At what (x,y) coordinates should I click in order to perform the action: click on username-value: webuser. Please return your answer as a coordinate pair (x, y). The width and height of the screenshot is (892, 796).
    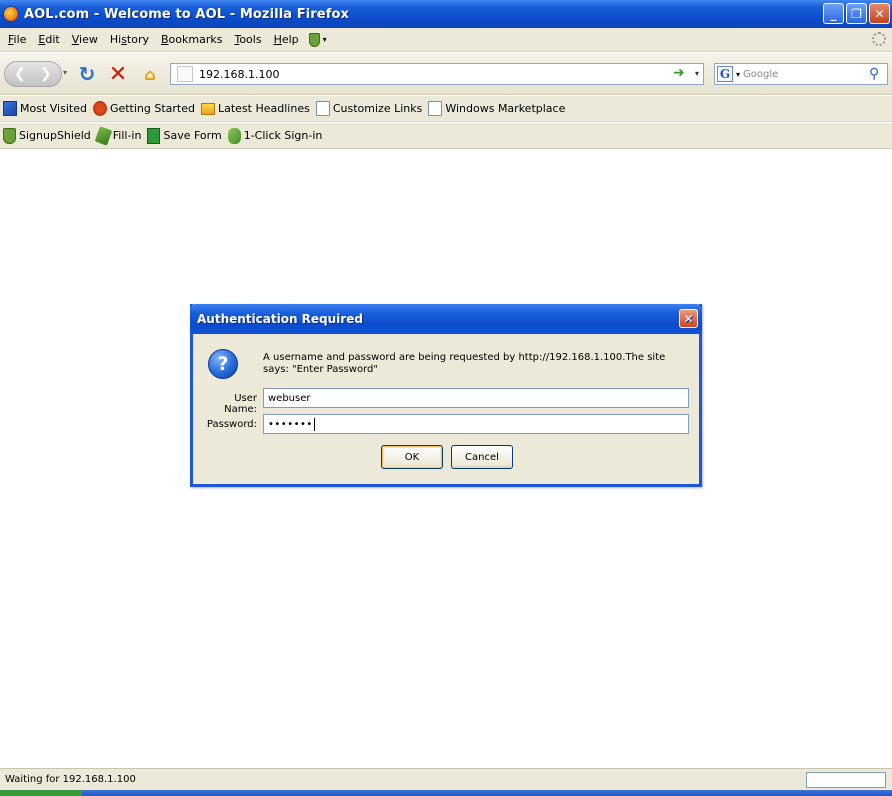
    Looking at the image, I should click on (289, 398).